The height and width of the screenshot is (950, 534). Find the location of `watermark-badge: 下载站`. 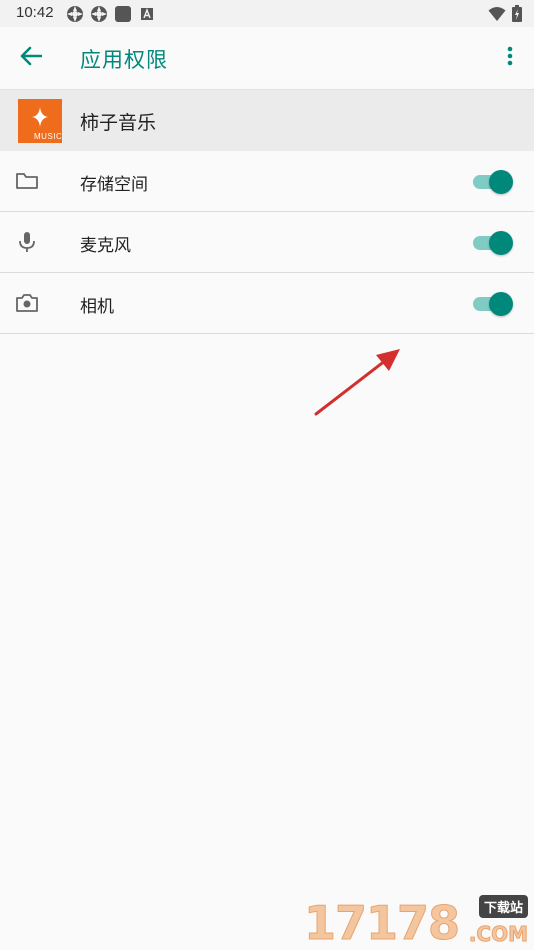

watermark-badge: 下载站 is located at coordinates (503, 906).